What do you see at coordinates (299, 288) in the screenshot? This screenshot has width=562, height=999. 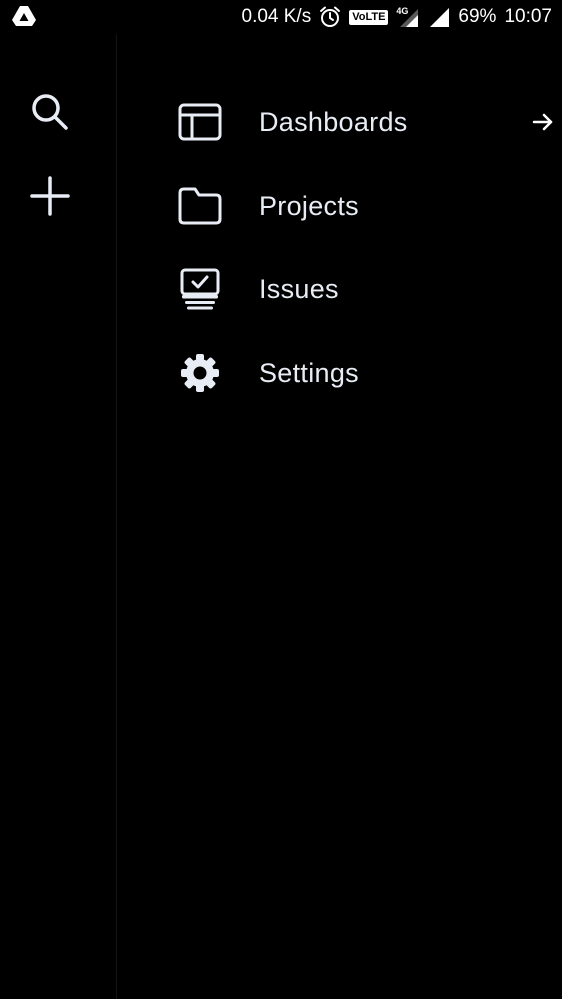 I see `menu-item-label: Issues` at bounding box center [299, 288].